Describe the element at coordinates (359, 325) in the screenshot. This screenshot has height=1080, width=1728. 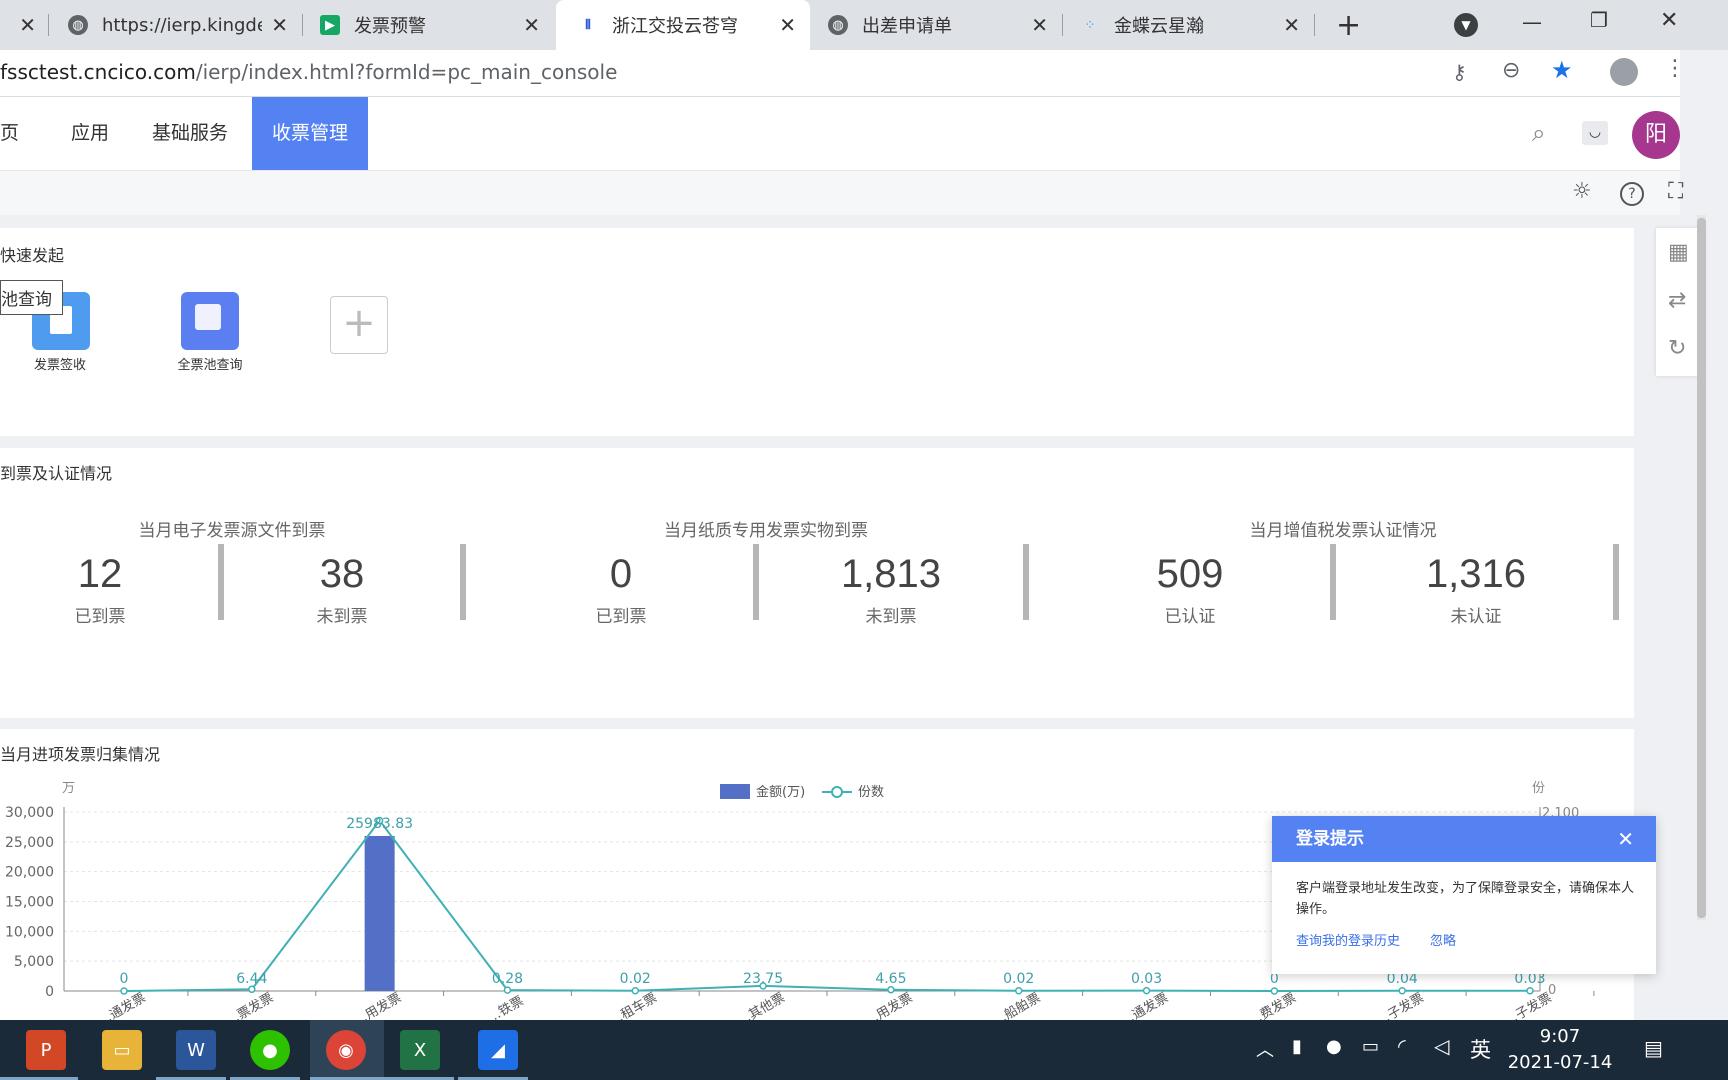
I see `add-quick-item-button: +` at that location.